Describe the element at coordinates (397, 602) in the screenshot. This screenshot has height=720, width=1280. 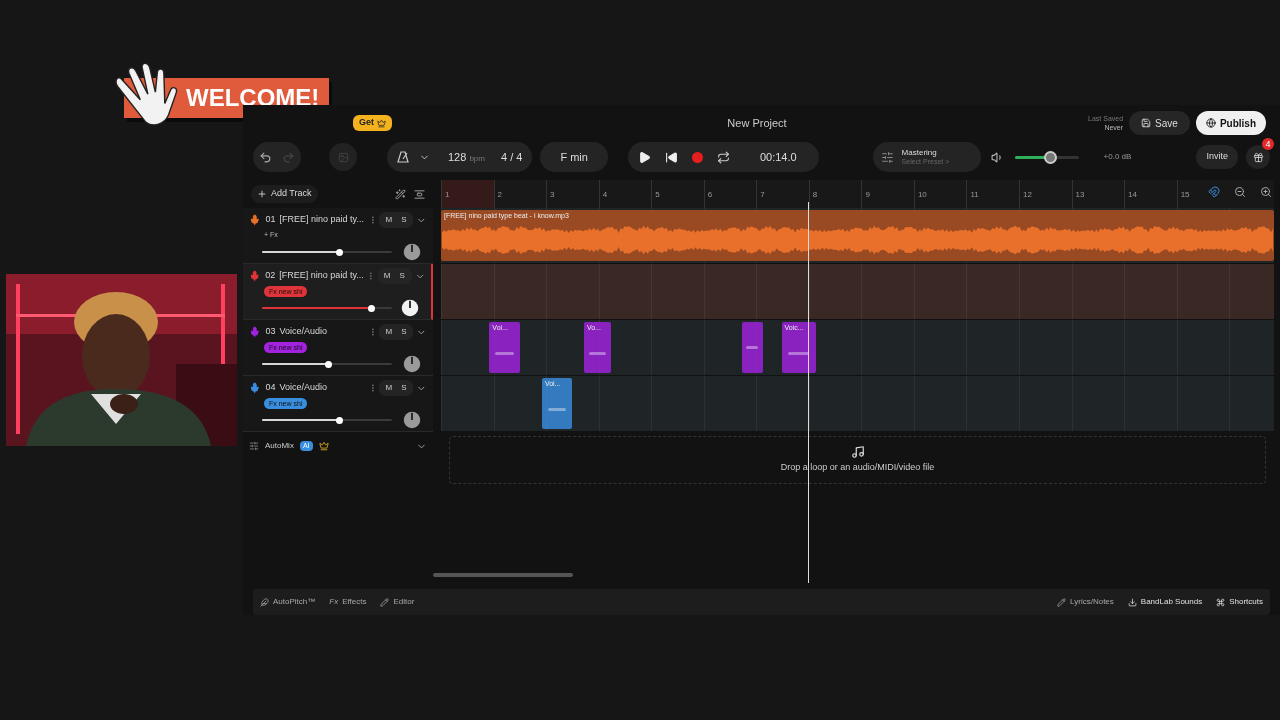
I see `bottom-bar-button: Editor` at that location.